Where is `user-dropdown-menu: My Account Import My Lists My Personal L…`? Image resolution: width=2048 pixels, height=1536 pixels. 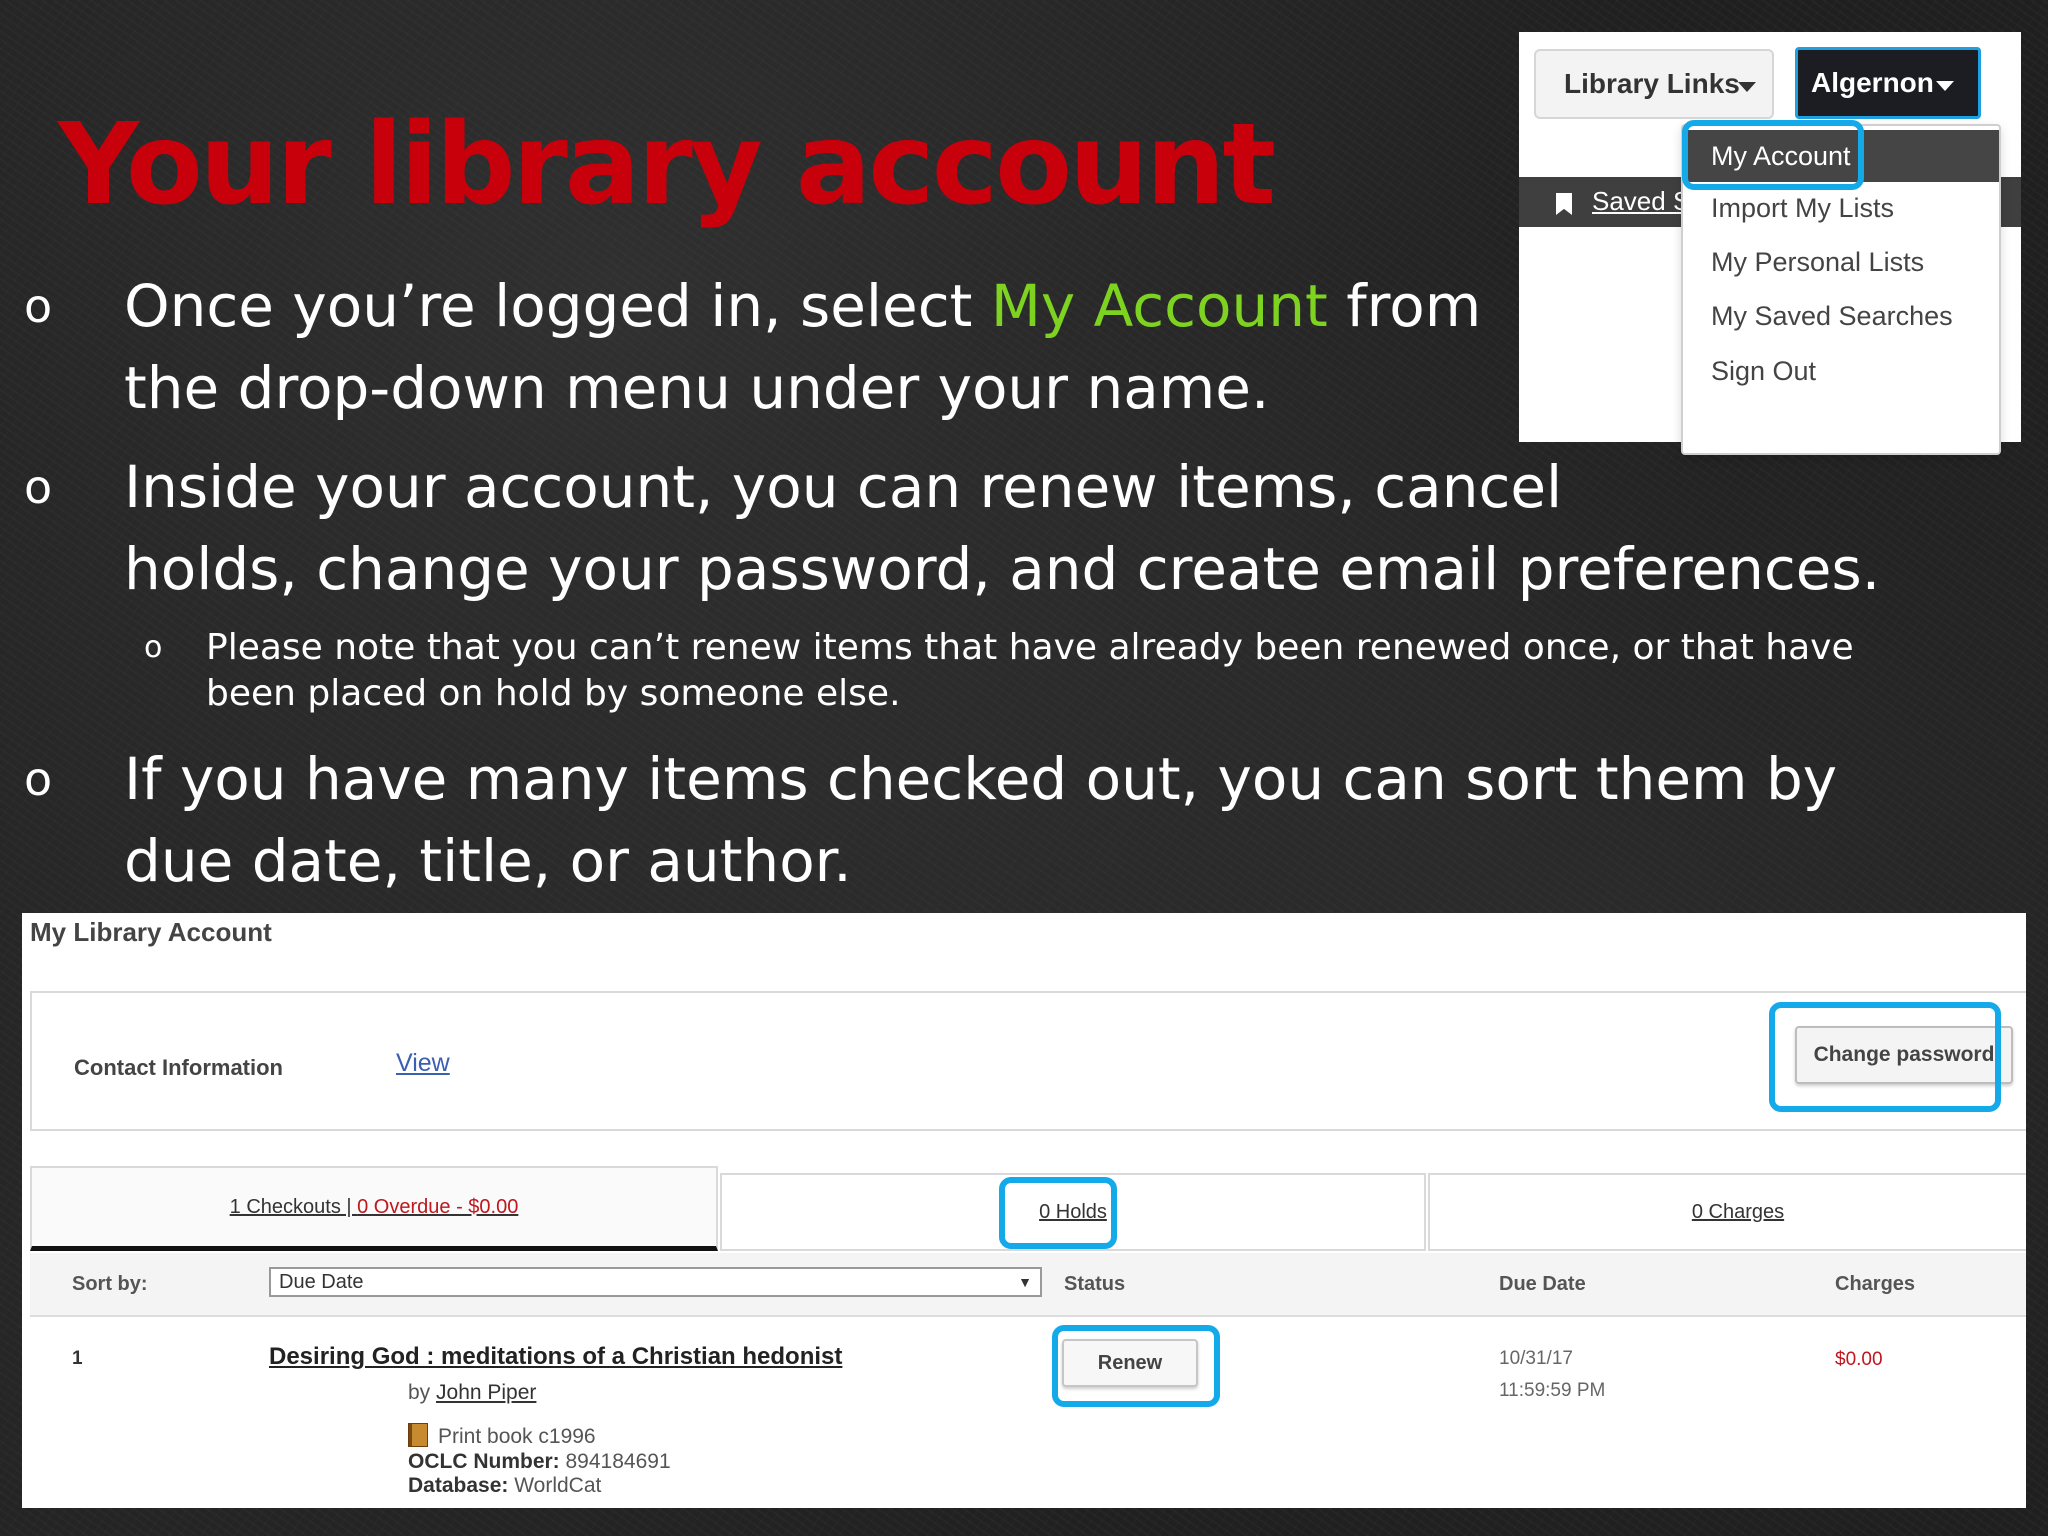
user-dropdown-menu: My Account Import My Lists My Personal L… is located at coordinates (1841, 289).